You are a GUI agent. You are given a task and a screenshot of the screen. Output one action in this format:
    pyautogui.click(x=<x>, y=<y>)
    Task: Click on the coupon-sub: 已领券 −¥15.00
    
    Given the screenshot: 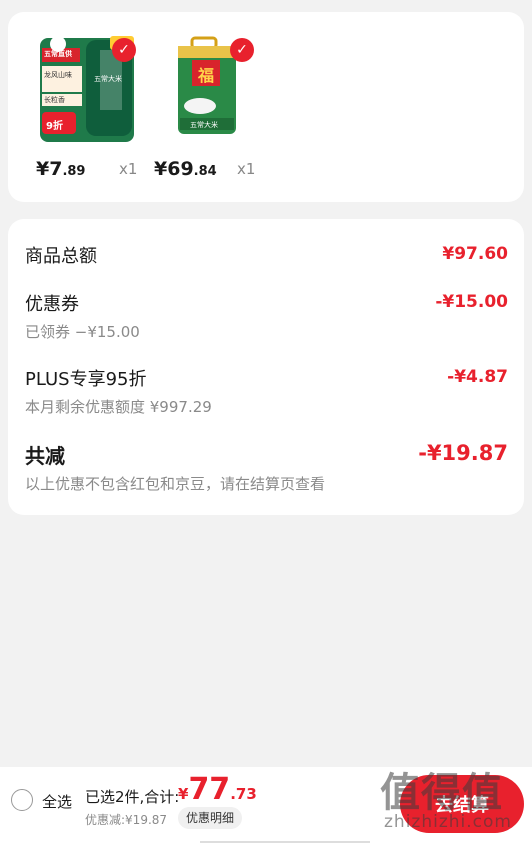 What is the action you would take?
    pyautogui.click(x=82, y=332)
    